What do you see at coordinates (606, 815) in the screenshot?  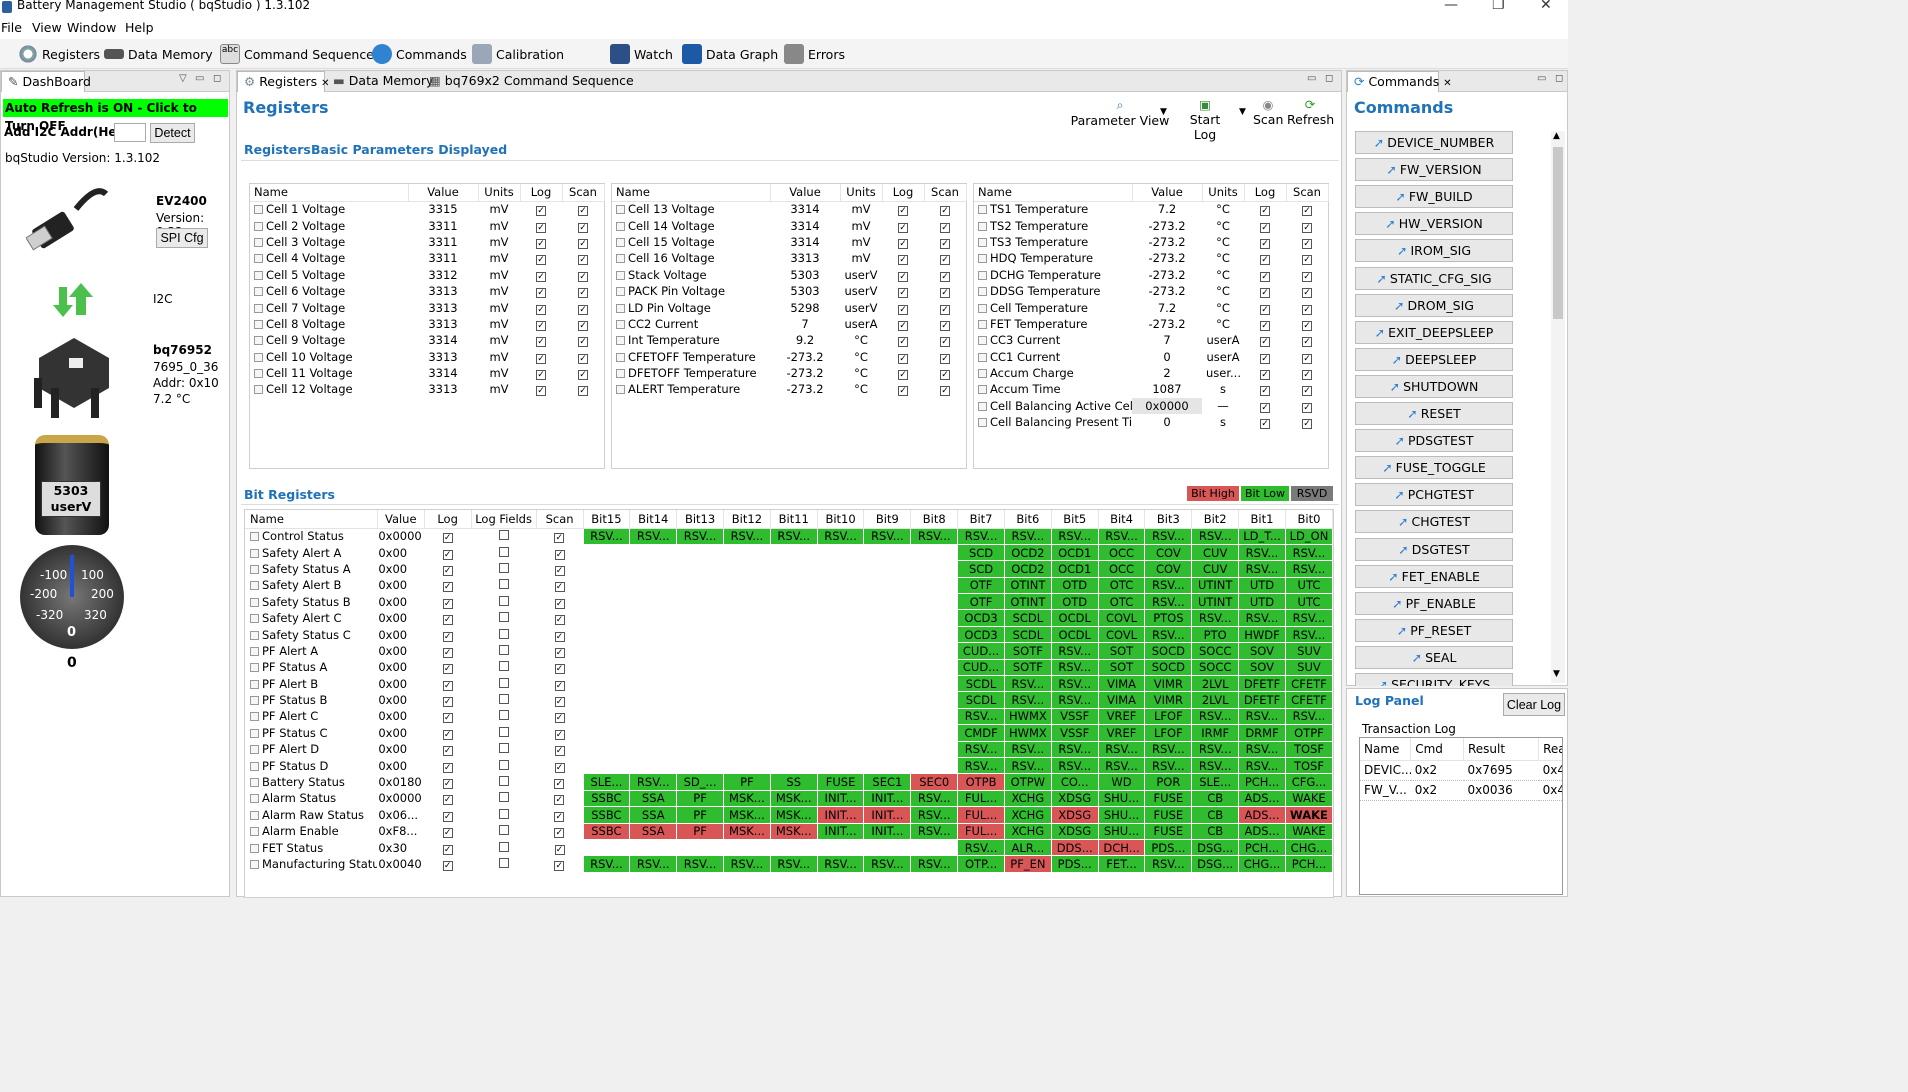 I see `bit-cell: SSBC` at bounding box center [606, 815].